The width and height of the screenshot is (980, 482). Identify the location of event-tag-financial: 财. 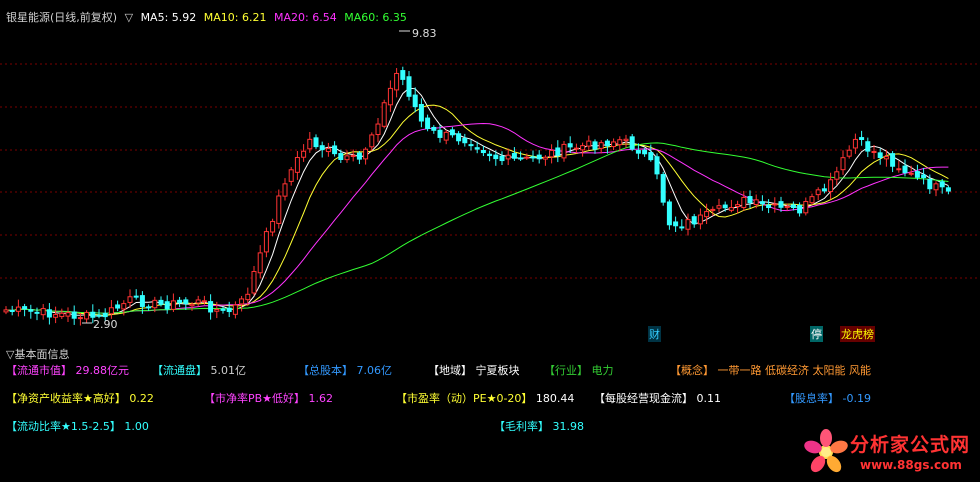
(654, 334).